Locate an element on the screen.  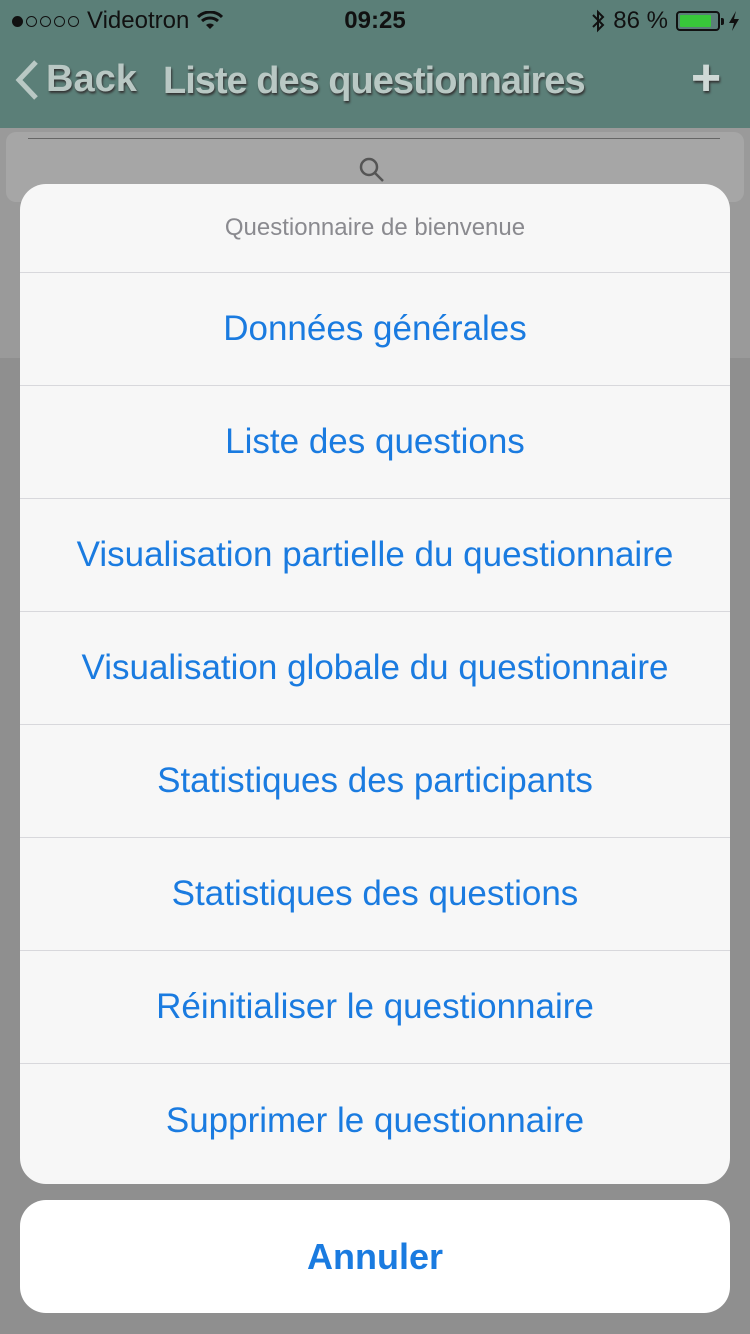
status-right: 86 % is located at coordinates (665, 21).